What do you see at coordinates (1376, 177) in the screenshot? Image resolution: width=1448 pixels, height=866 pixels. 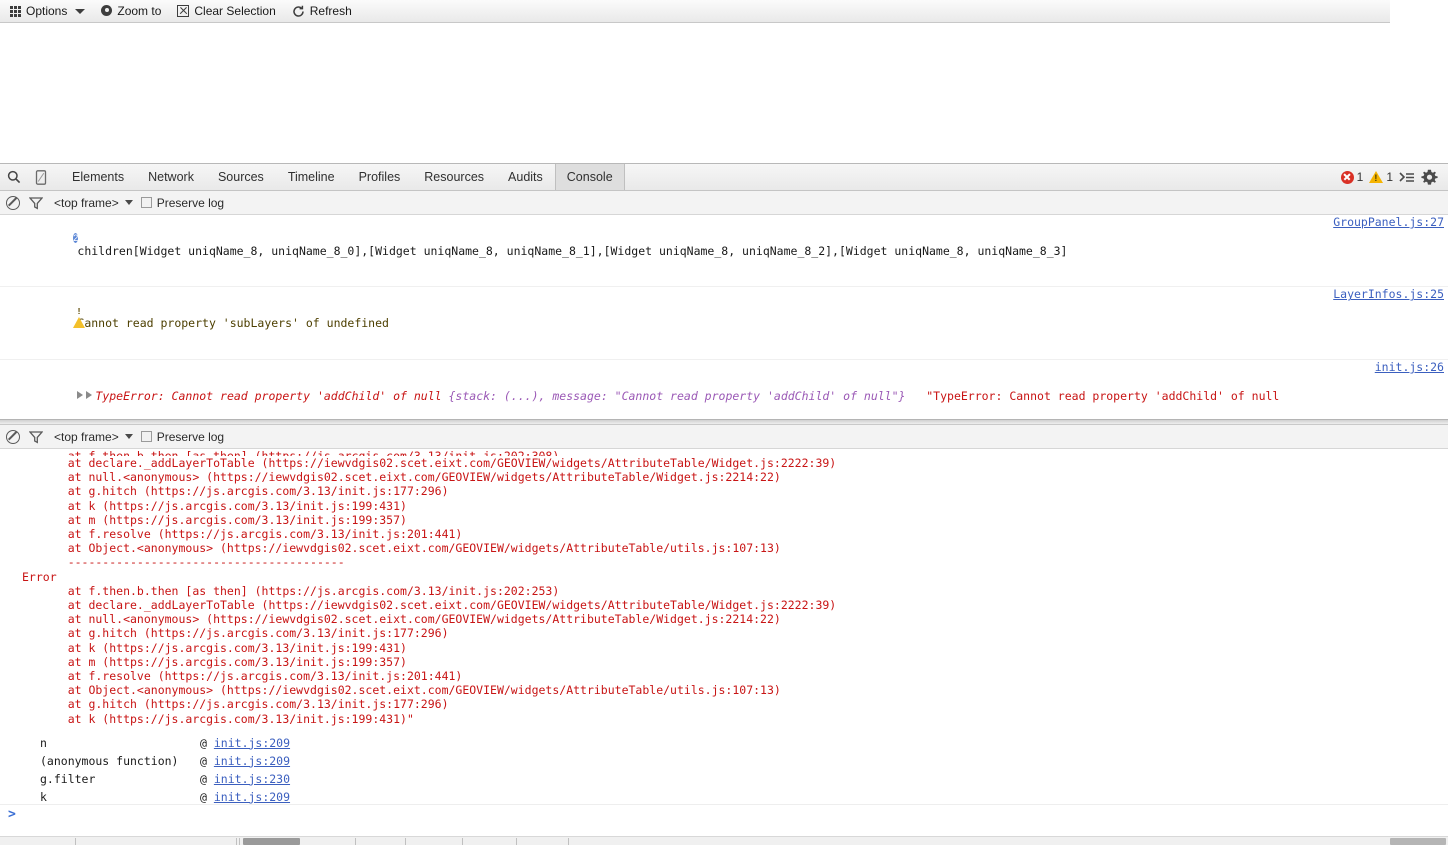 I see `warning-icon` at bounding box center [1376, 177].